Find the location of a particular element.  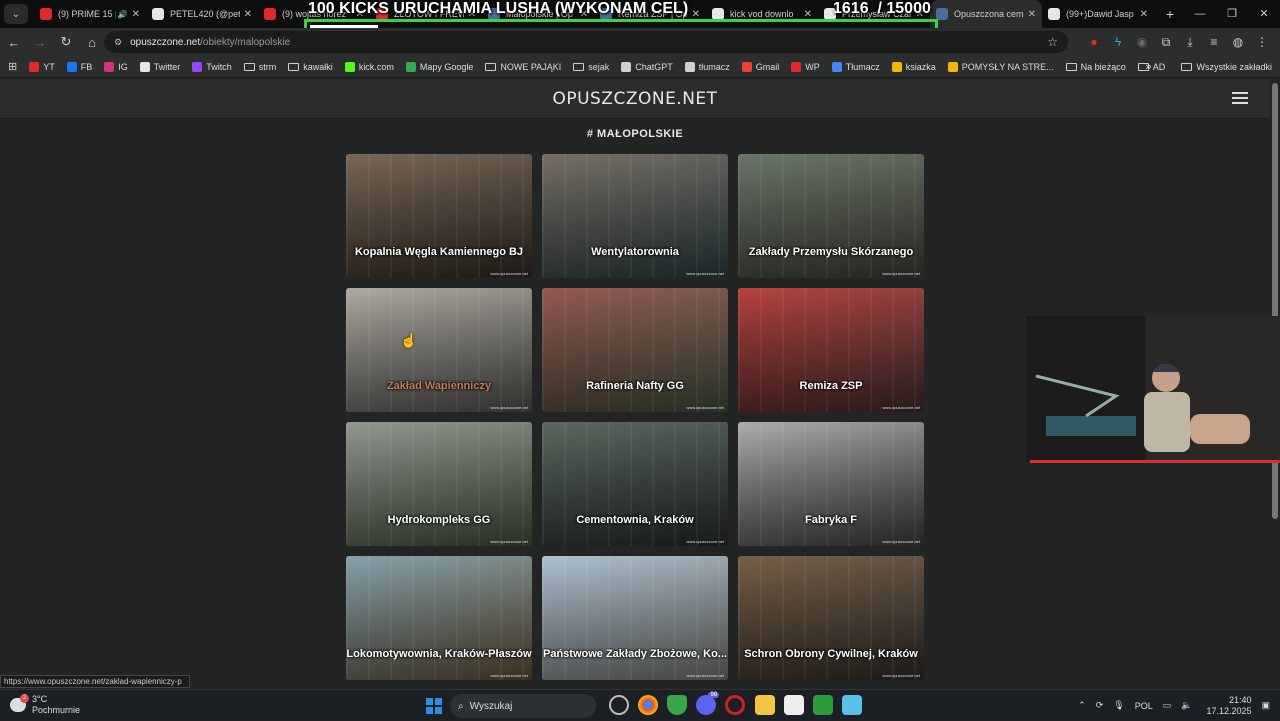

object-card: Wentylatorownia www.opuszczone.net is located at coordinates (635, 216).